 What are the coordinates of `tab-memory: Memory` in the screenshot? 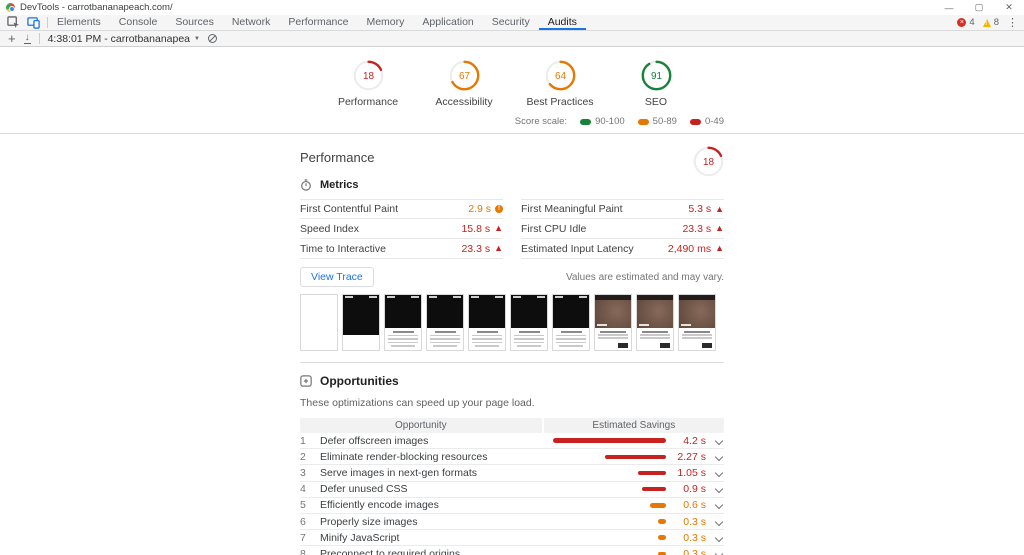 It's located at (385, 22).